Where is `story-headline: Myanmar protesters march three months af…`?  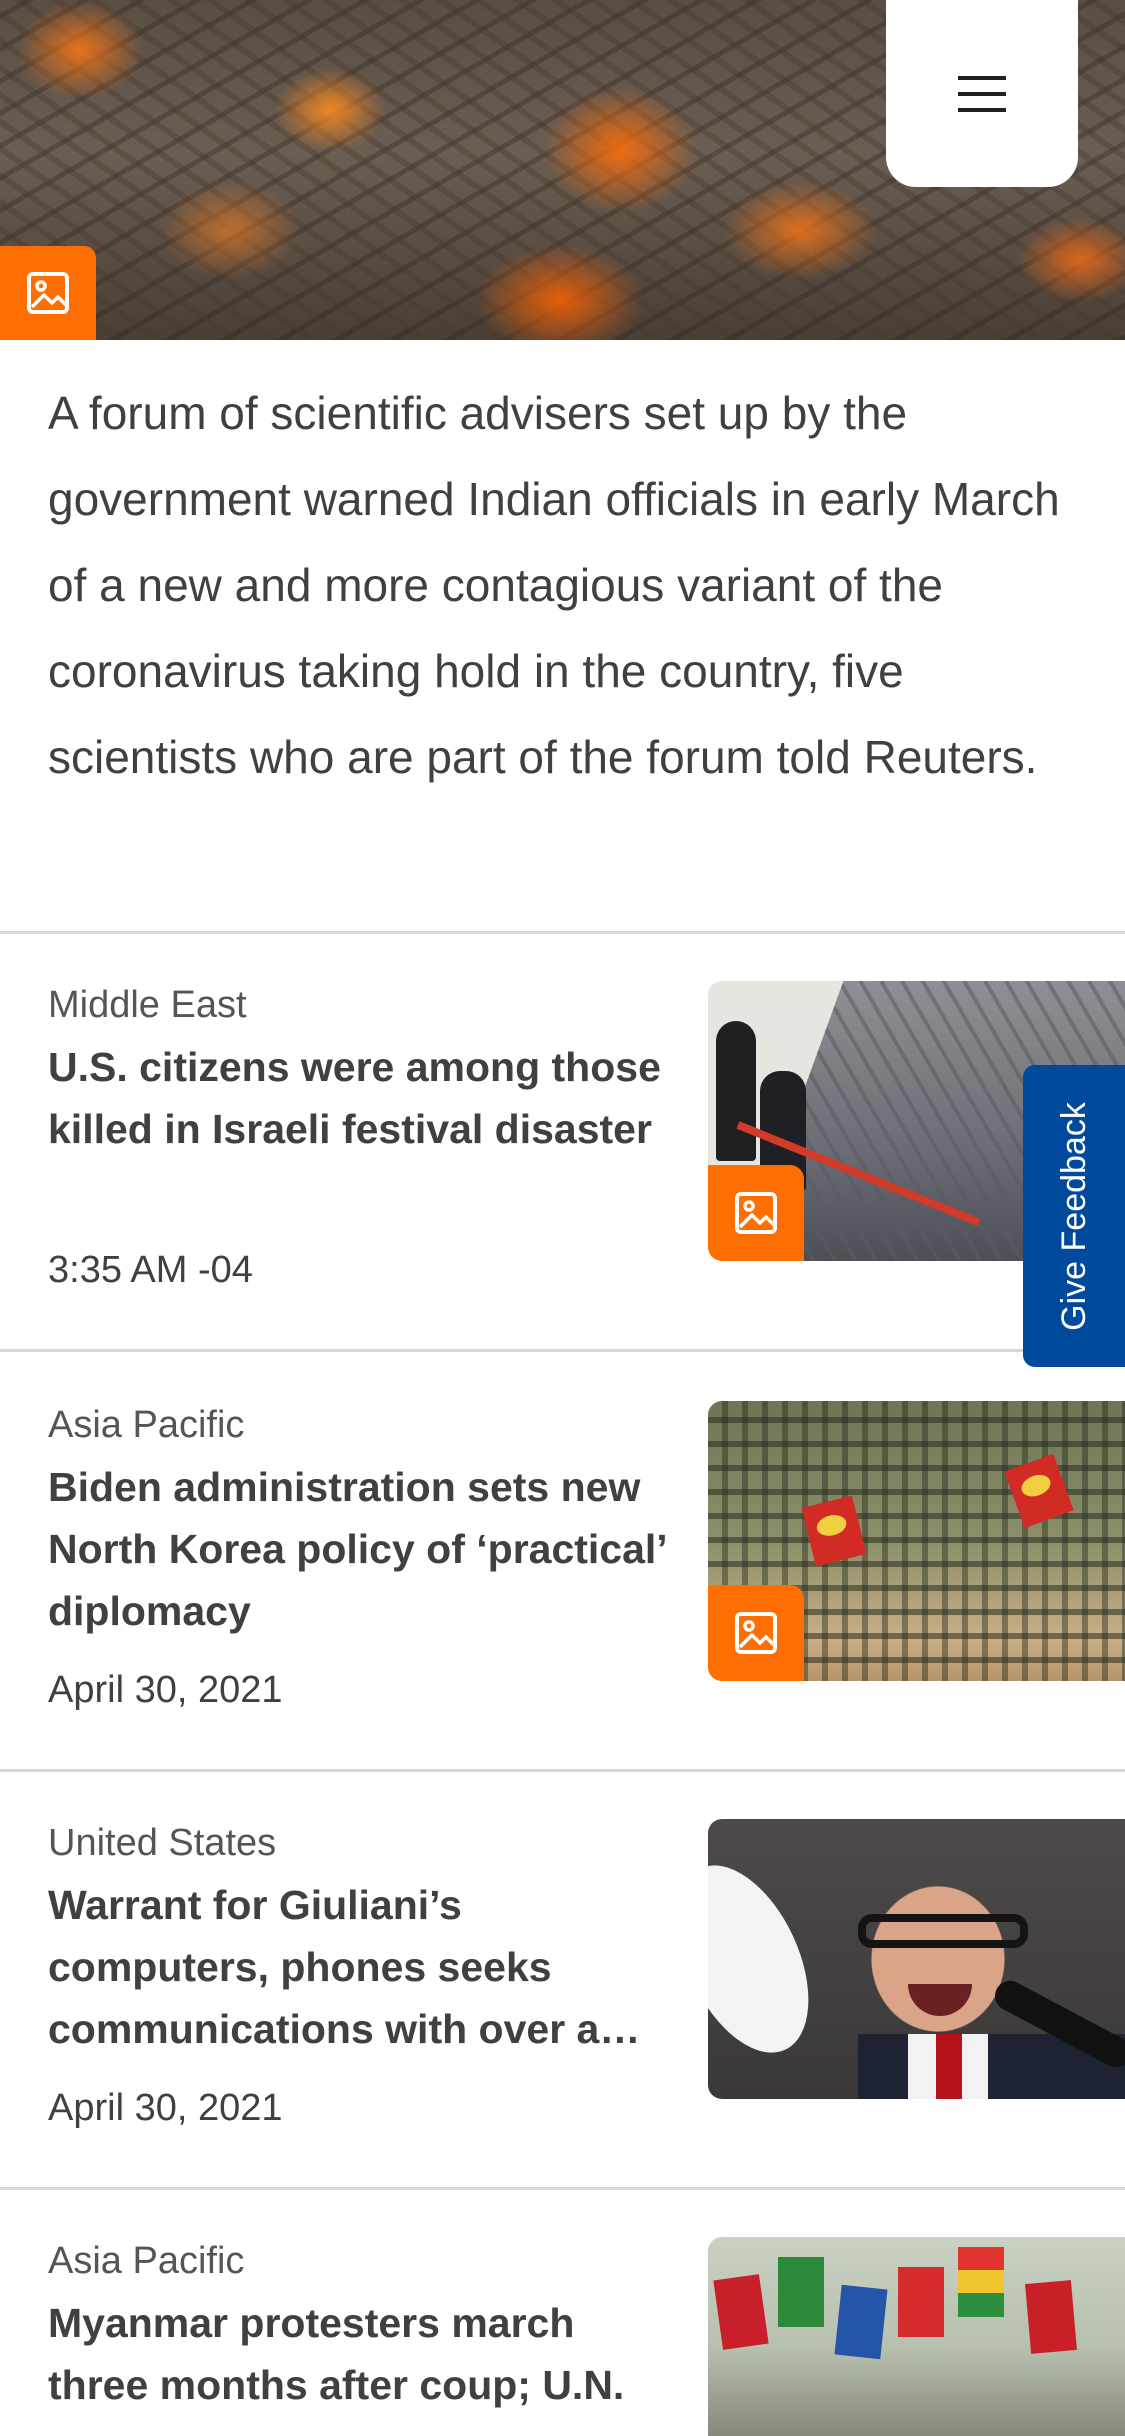
story-headline: Myanmar protesters march three months af… is located at coordinates (363, 2354).